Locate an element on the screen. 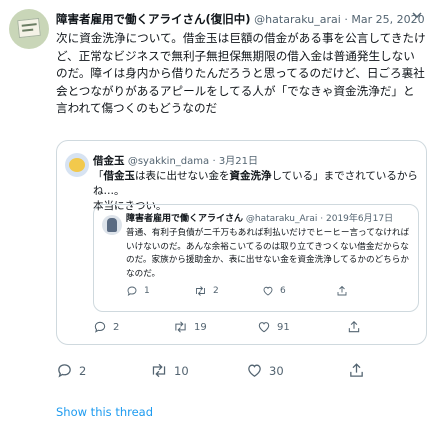 The height and width of the screenshot is (437, 437). quote-share-button is located at coordinates (354, 327).